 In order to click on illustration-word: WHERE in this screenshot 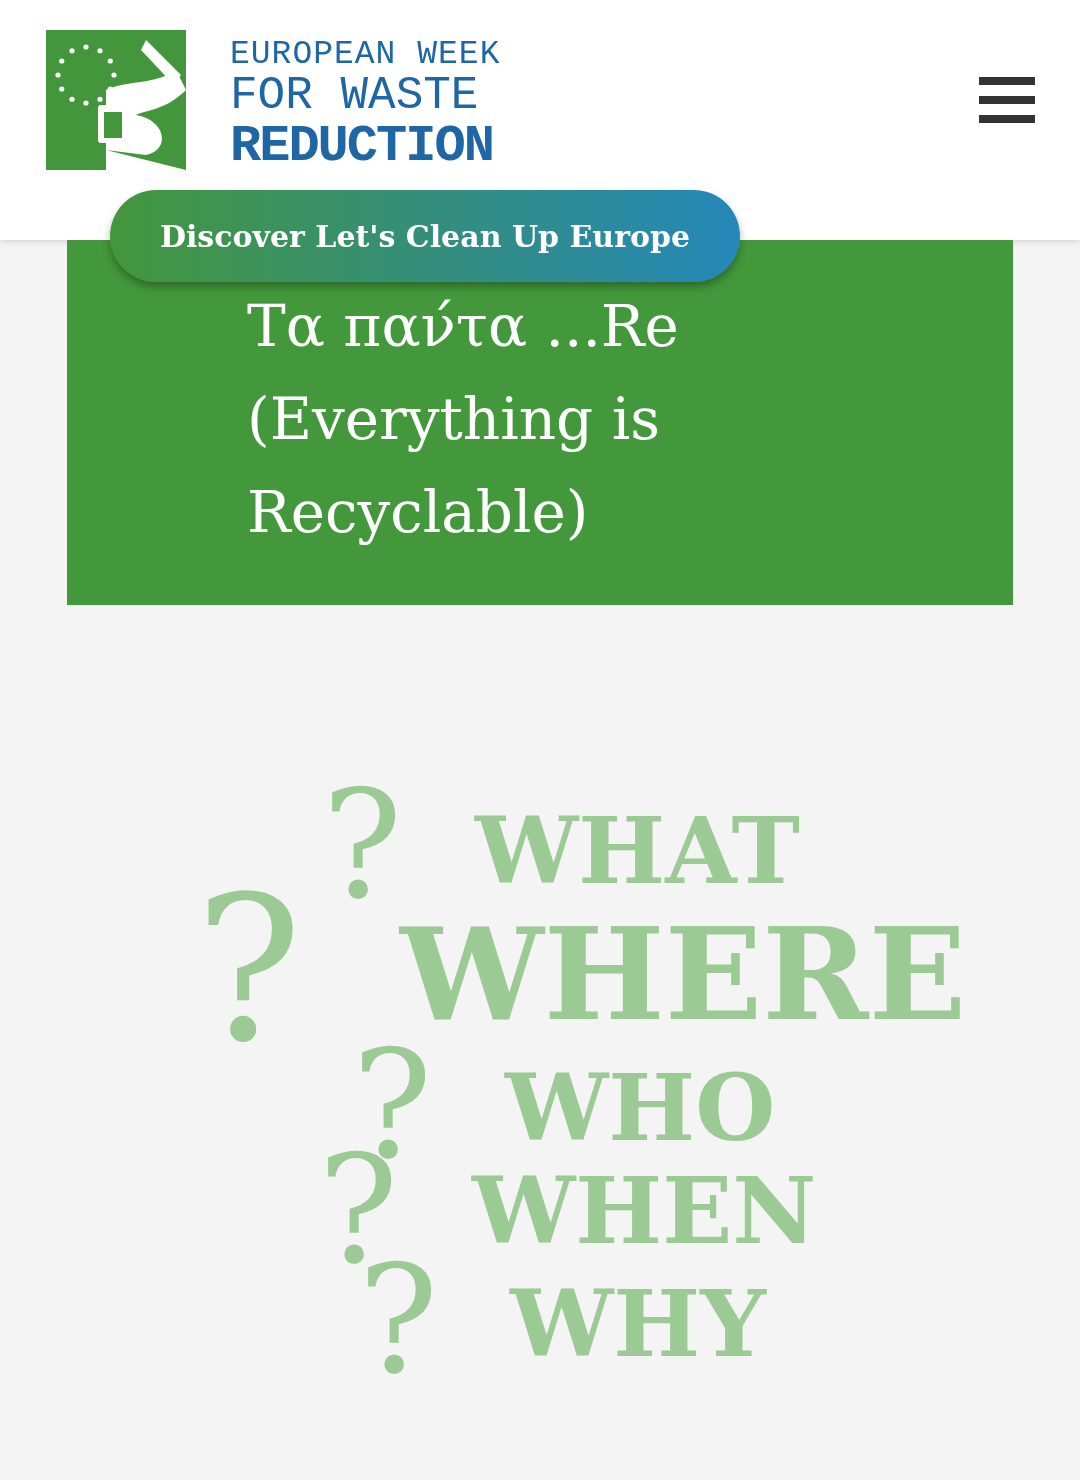, I will do `click(683, 974)`.